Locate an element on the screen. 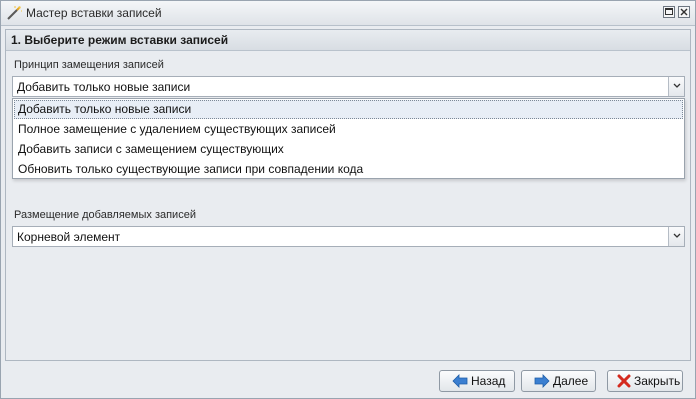 The width and height of the screenshot is (696, 399). replace-mode-value: Добавить только новые записи is located at coordinates (104, 87).